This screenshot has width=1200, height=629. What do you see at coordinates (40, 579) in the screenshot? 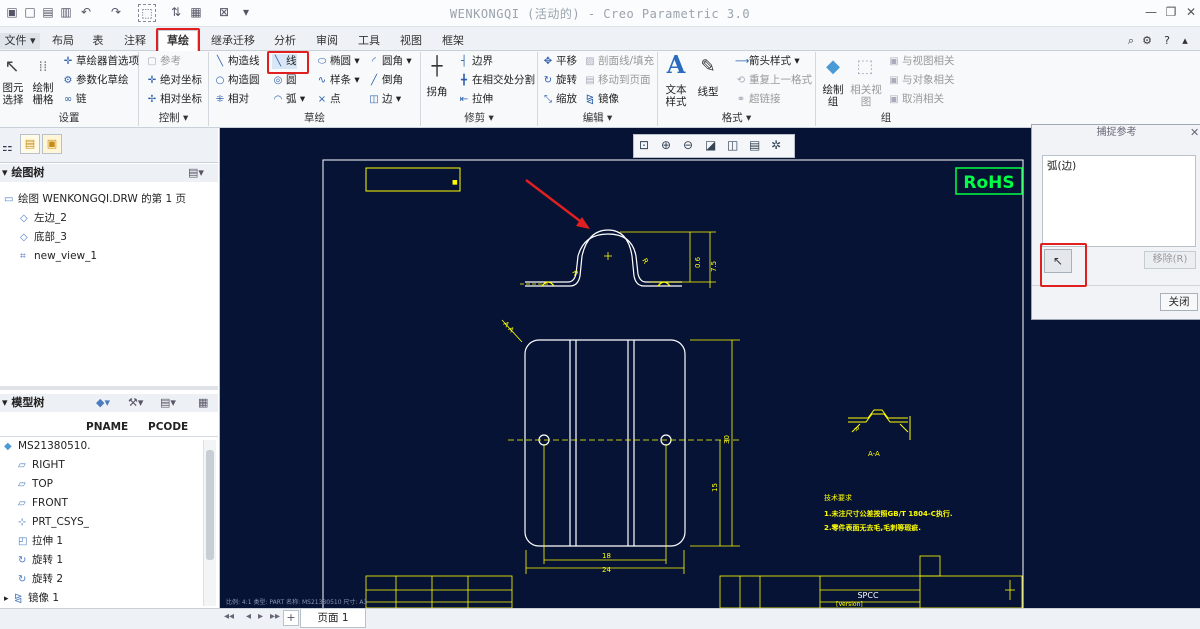
I see `tree-item: ↻ 旋转 2` at bounding box center [40, 579].